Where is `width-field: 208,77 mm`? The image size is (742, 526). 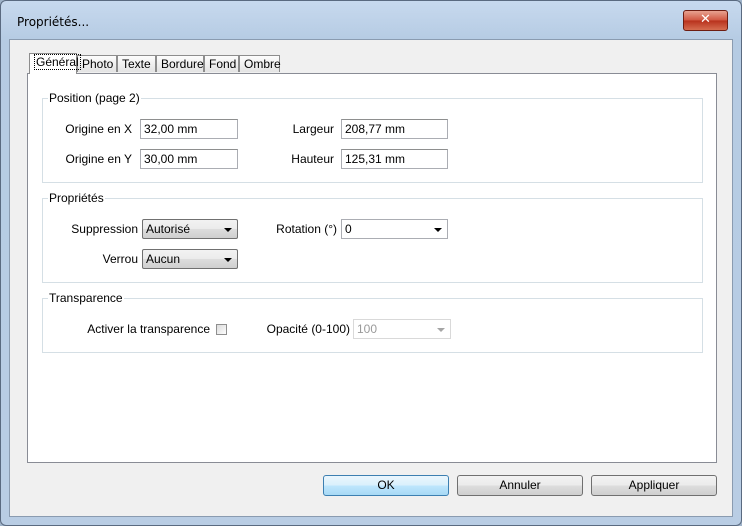 width-field: 208,77 mm is located at coordinates (394, 129).